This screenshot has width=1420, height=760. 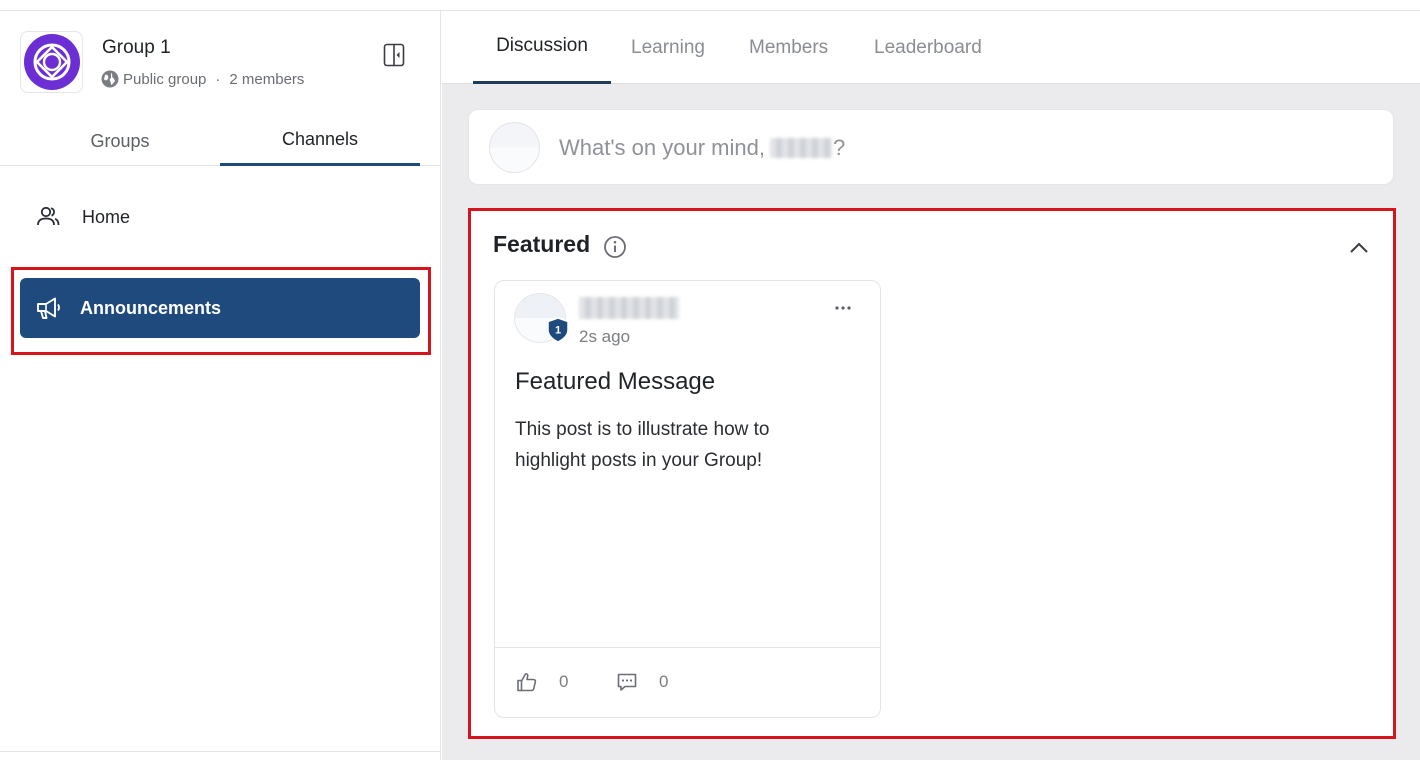 I want to click on tab-groups: Groups, so click(x=120, y=141).